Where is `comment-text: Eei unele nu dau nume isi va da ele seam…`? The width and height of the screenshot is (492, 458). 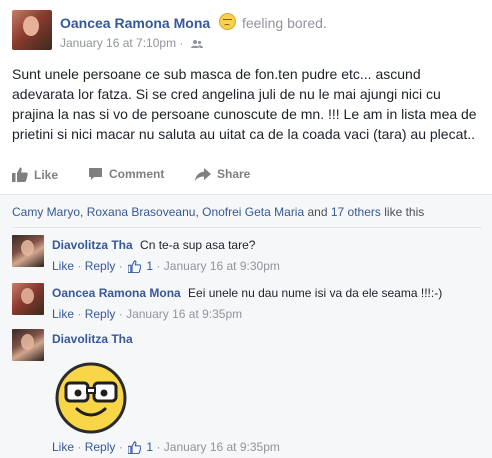
comment-text: Eei unele nu dau nume isi va da ele seam… is located at coordinates (315, 293).